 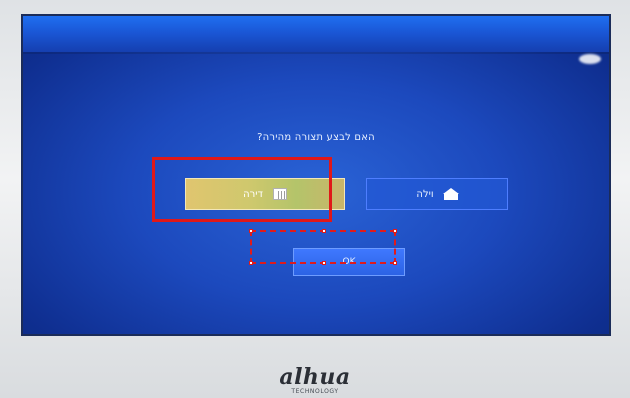 I want to click on ok-selection-box, so click(x=323, y=247).